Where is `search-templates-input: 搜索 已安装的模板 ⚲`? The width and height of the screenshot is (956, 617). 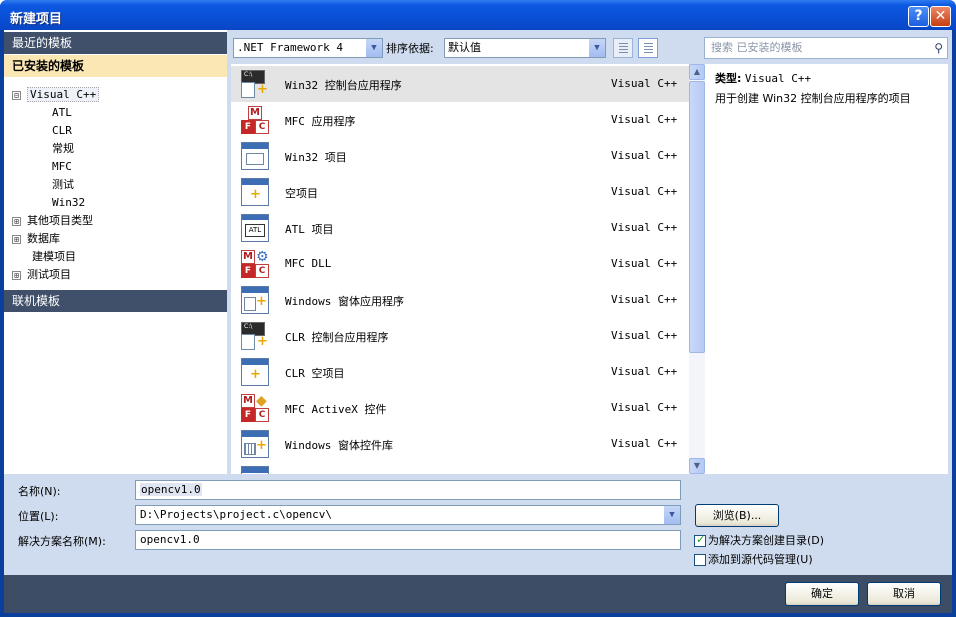
search-templates-input: 搜索 已安装的模板 ⚲ is located at coordinates (826, 48).